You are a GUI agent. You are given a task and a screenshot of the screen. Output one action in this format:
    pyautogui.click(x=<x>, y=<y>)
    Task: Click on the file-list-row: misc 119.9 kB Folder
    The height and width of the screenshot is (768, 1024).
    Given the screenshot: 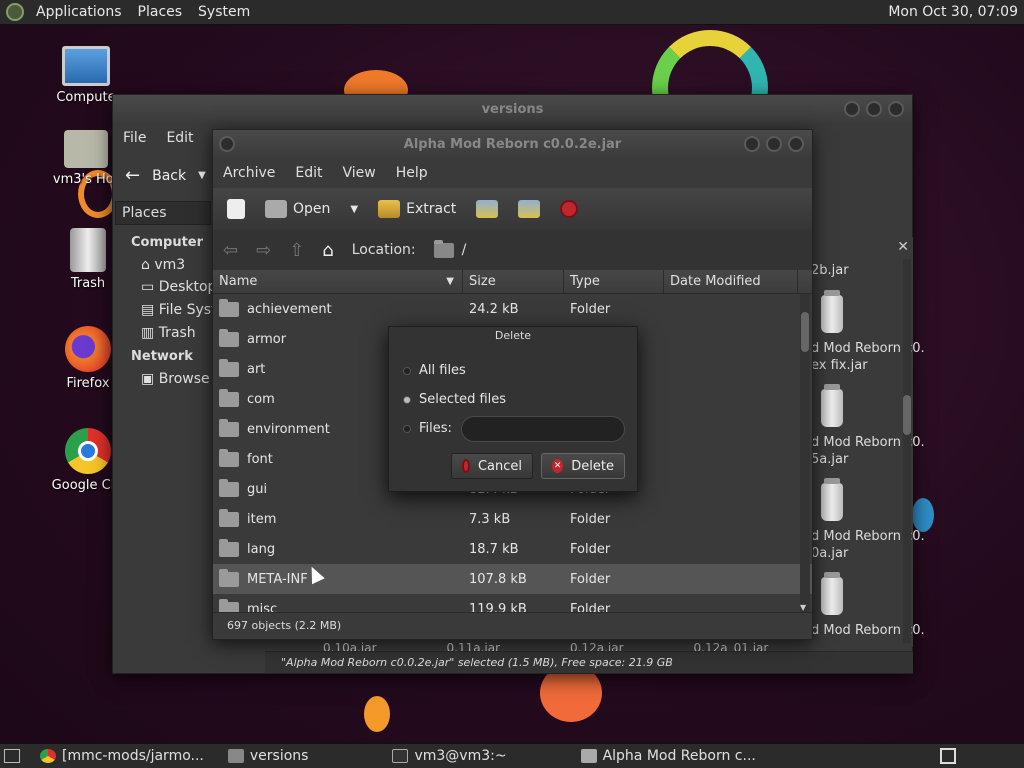 What is the action you would take?
    pyautogui.click(x=512, y=603)
    